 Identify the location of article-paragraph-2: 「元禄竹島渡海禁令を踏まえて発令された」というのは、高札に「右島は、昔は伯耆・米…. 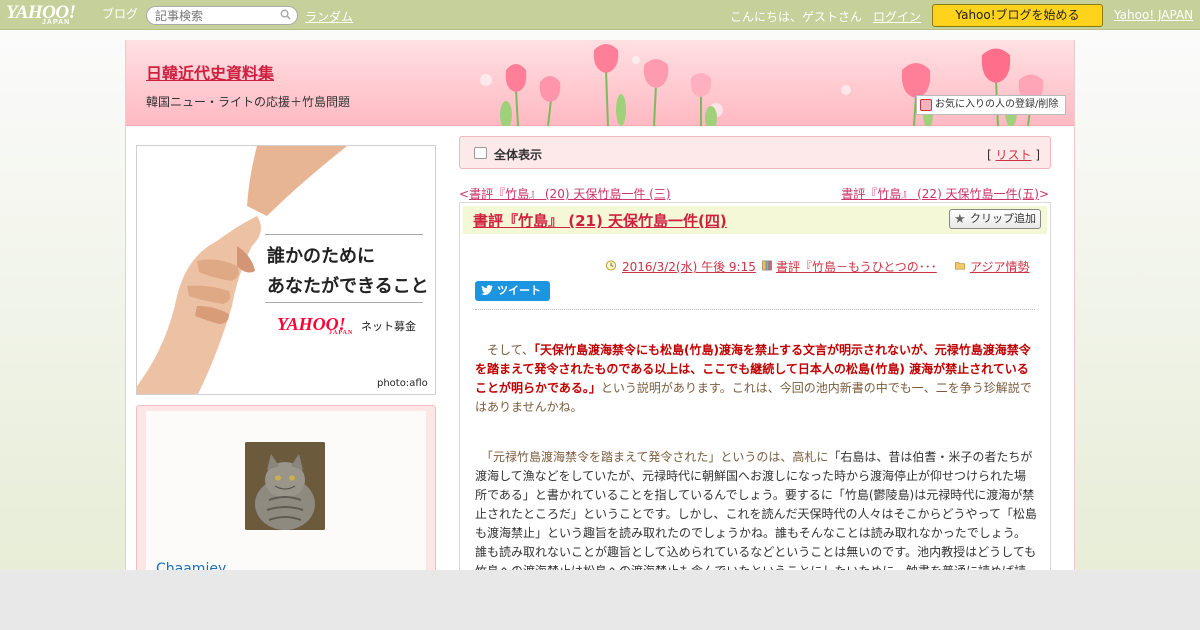
(756, 509).